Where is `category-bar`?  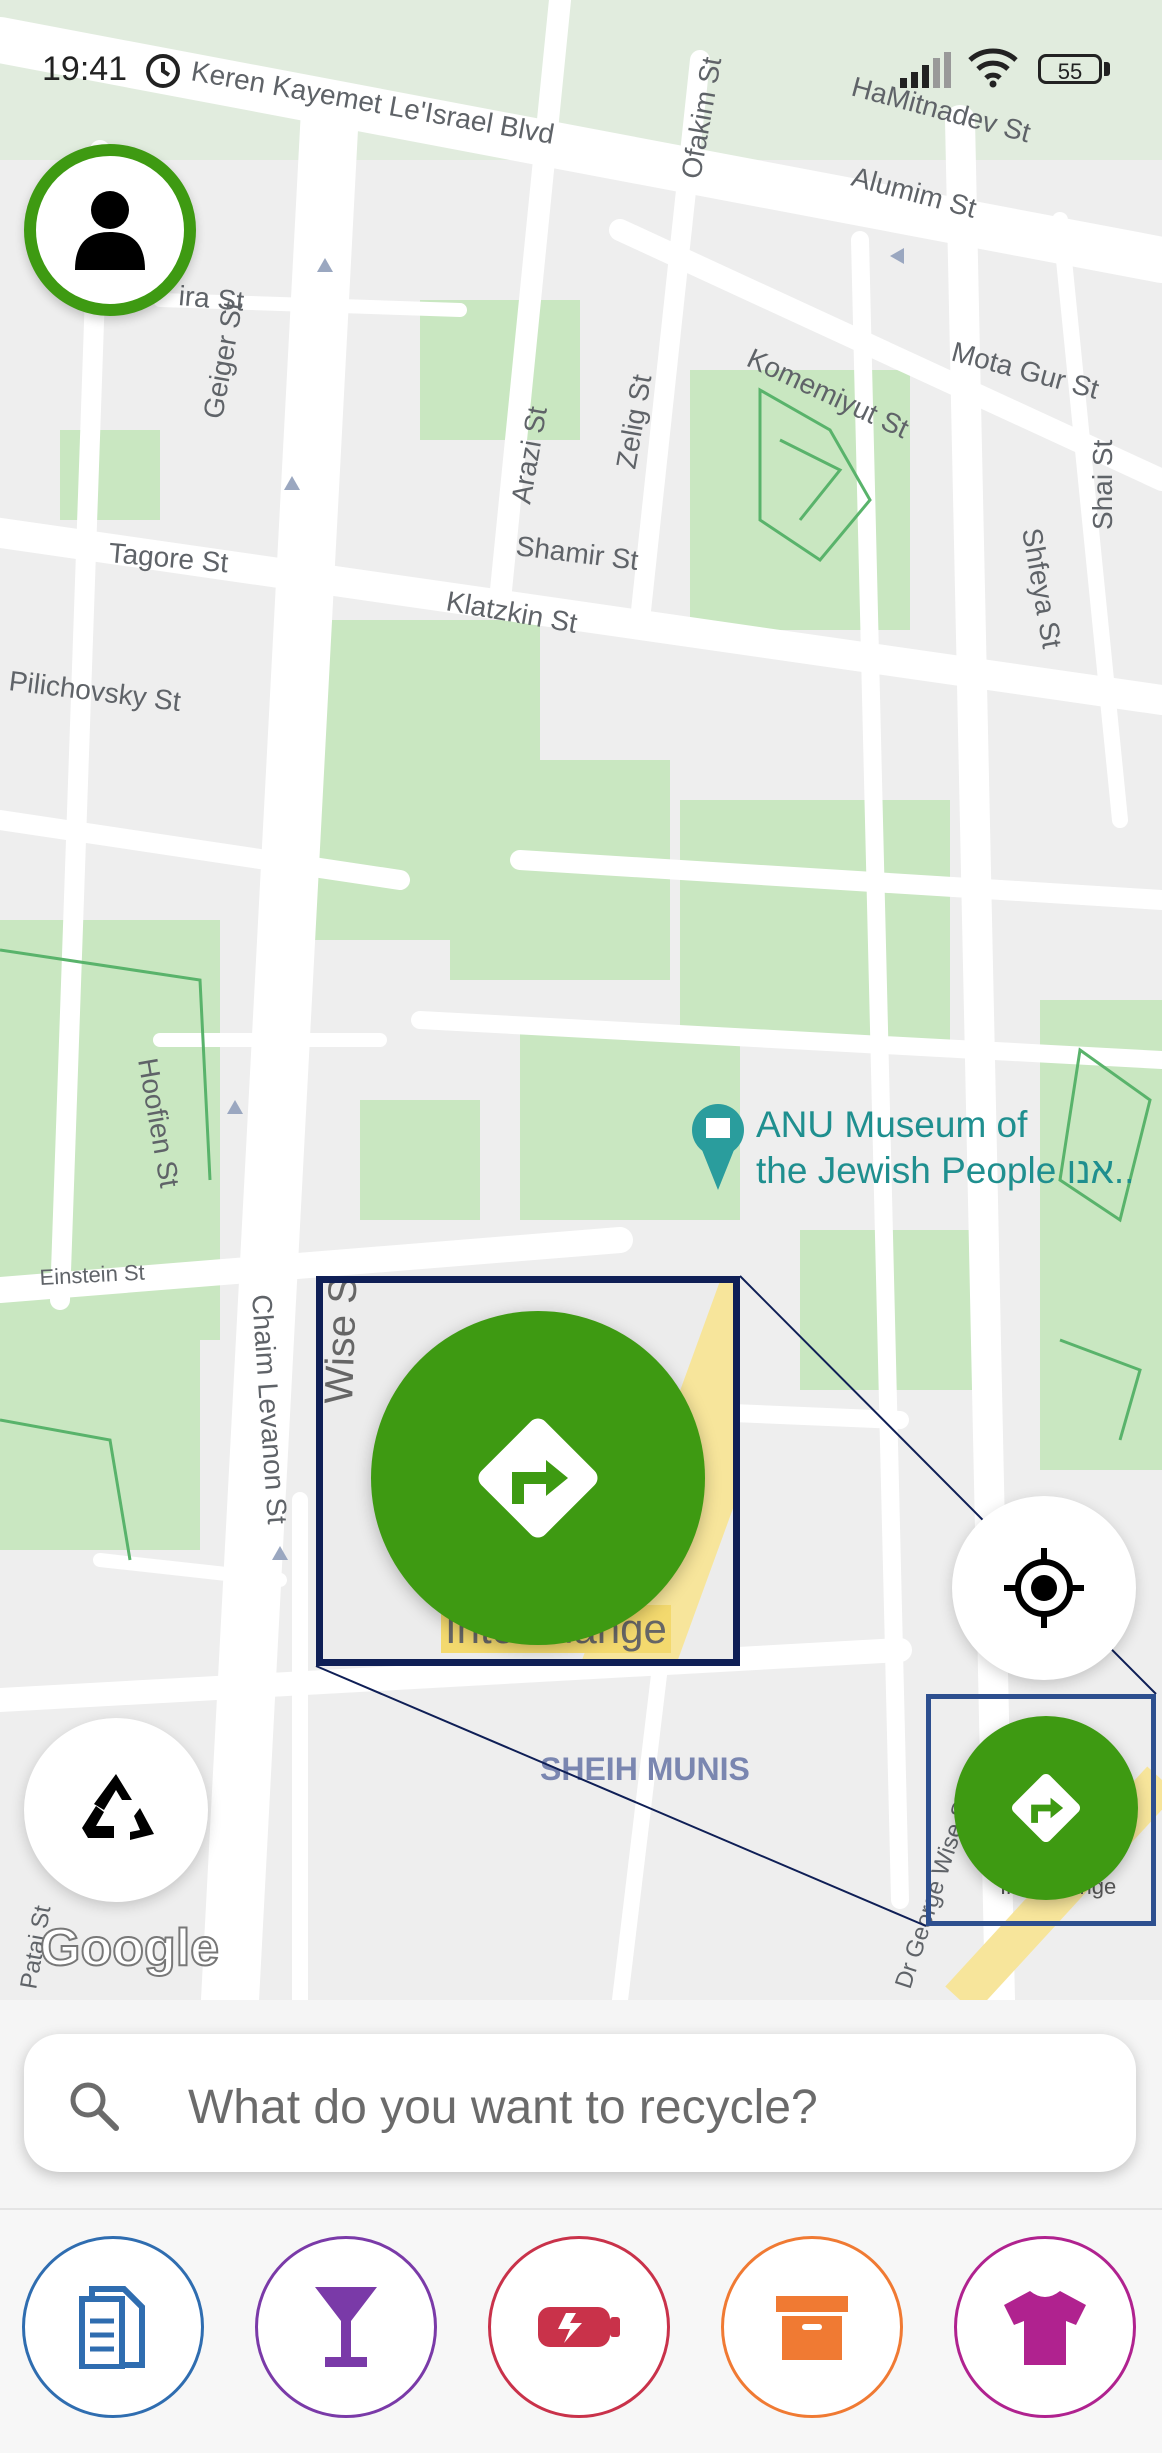 category-bar is located at coordinates (581, 2330).